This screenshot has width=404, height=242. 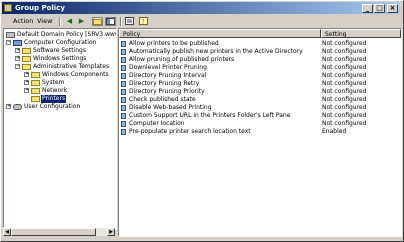 What do you see at coordinates (53, 232) in the screenshot?
I see `scrollbar-thumb` at bounding box center [53, 232].